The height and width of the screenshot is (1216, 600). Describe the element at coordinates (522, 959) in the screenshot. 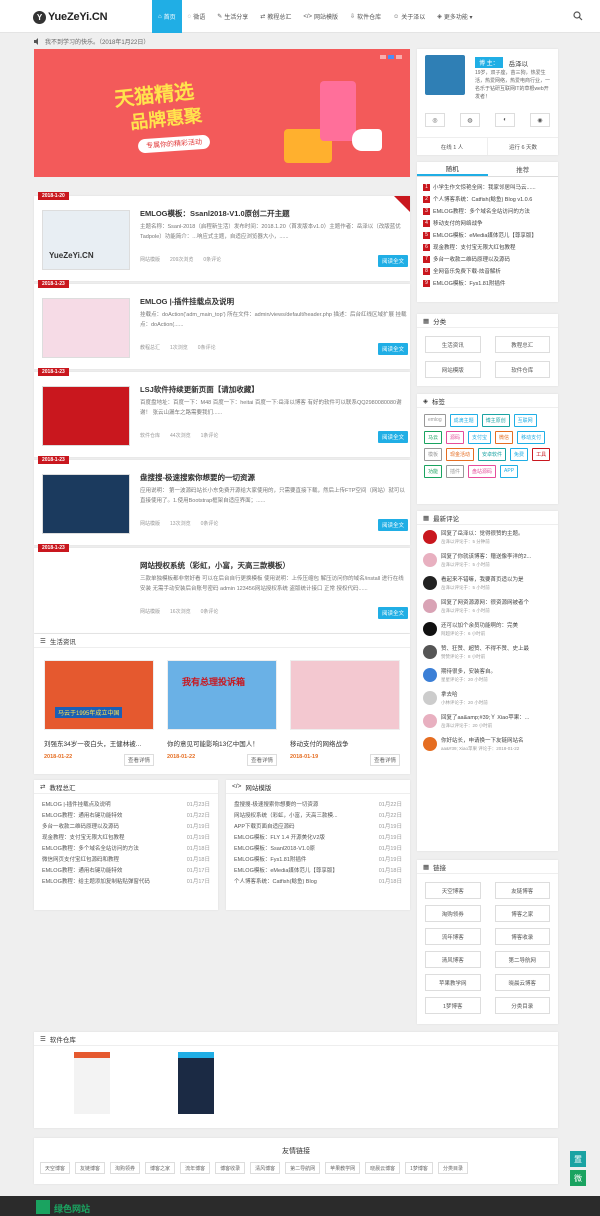

I see `link-button: 第二导航网` at that location.